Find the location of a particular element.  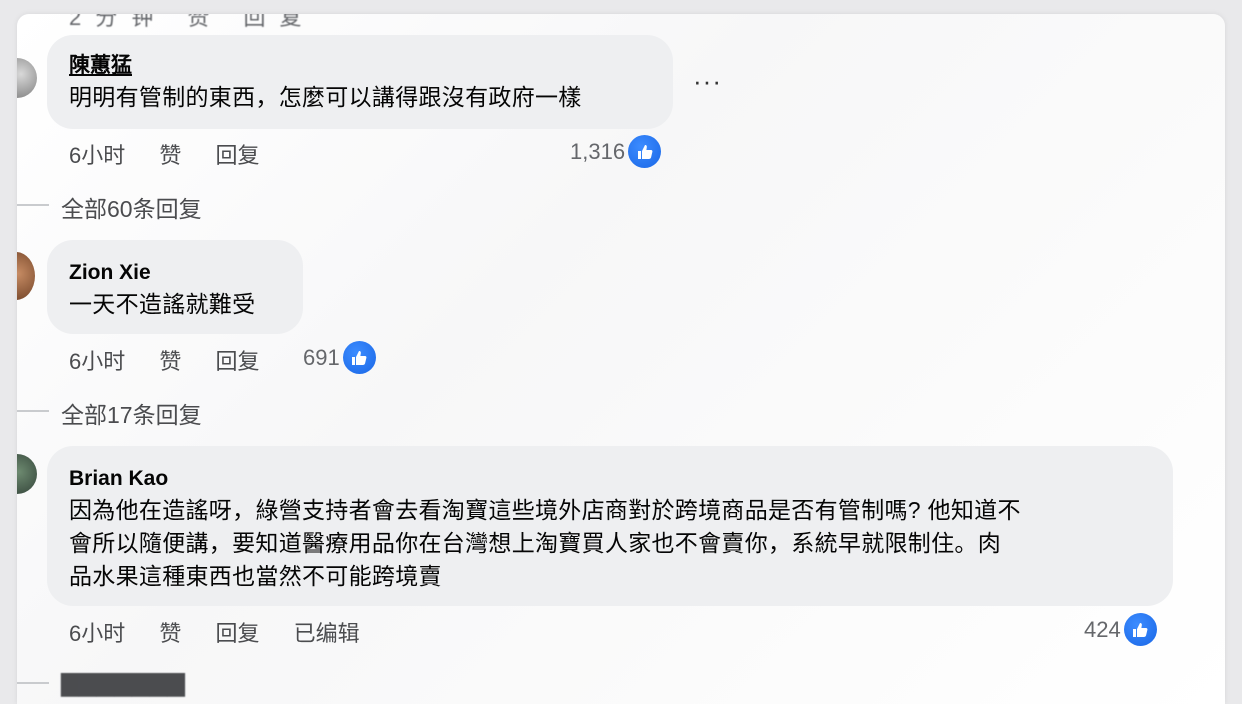

reaction-count: 691 is located at coordinates (339, 357).